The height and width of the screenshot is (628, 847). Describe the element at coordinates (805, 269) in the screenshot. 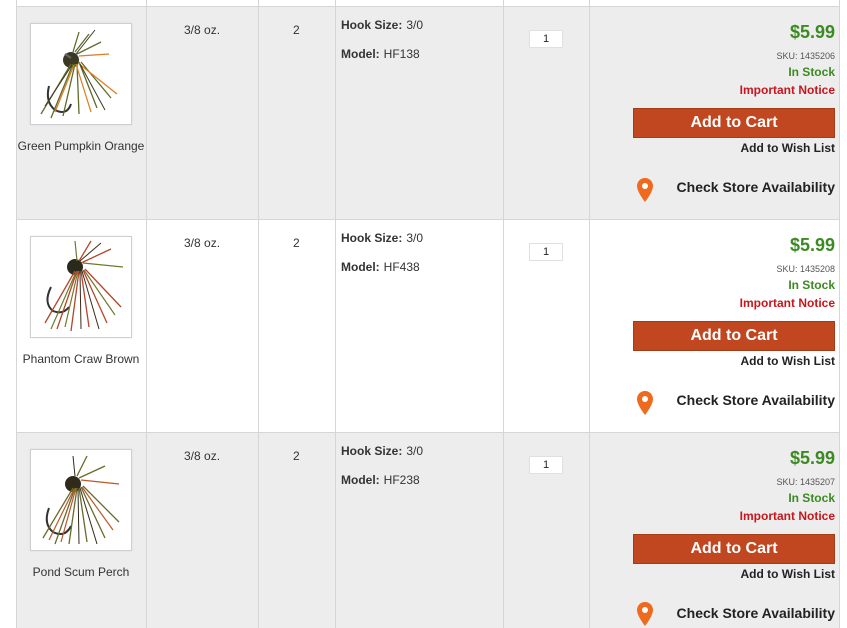

I see `sku: SKU: 1435208` at that location.